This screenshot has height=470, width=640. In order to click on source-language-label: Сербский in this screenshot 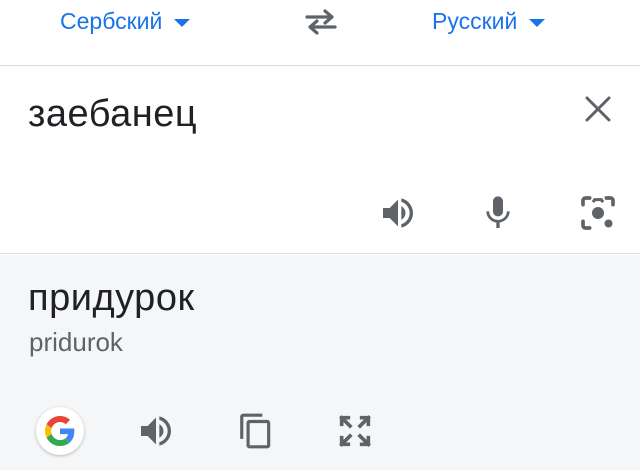, I will do `click(111, 20)`.